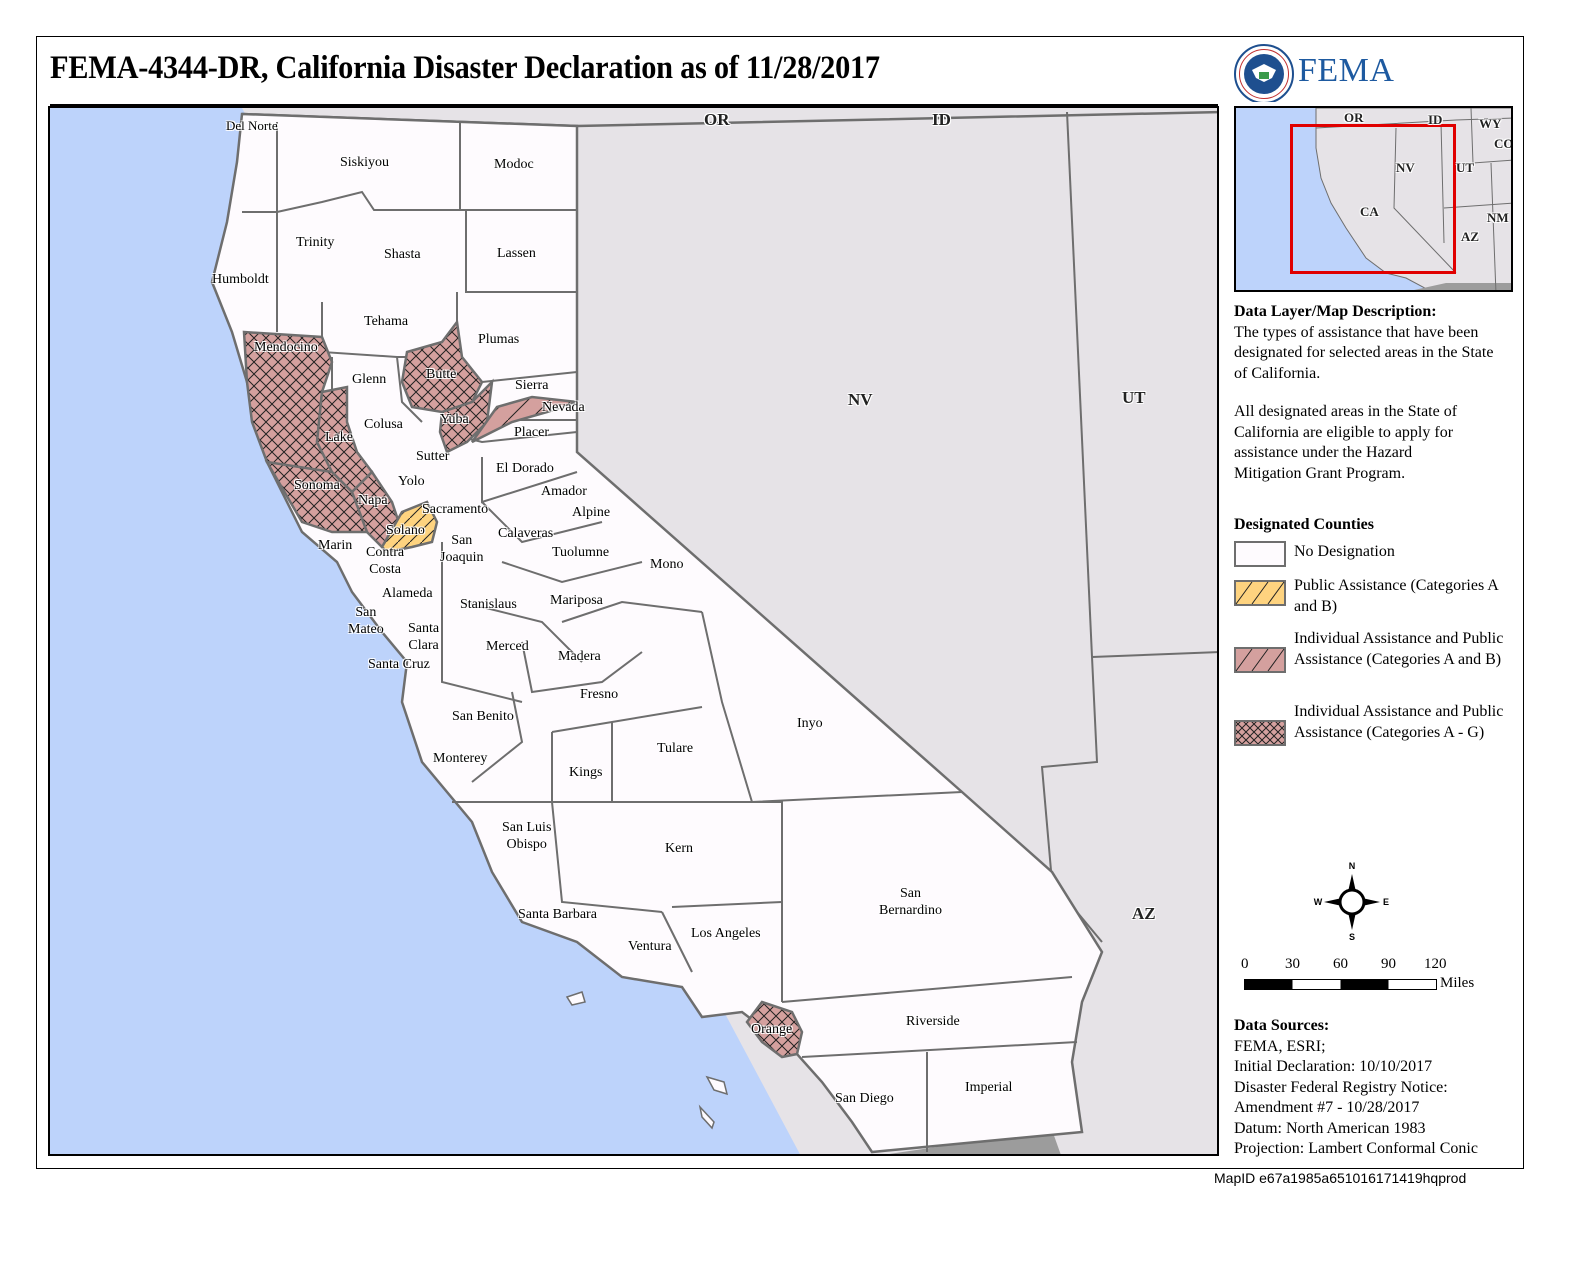 This screenshot has height=1262, width=1592. Describe the element at coordinates (581, 552) in the screenshot. I see `county-label: Tuolumne` at that location.